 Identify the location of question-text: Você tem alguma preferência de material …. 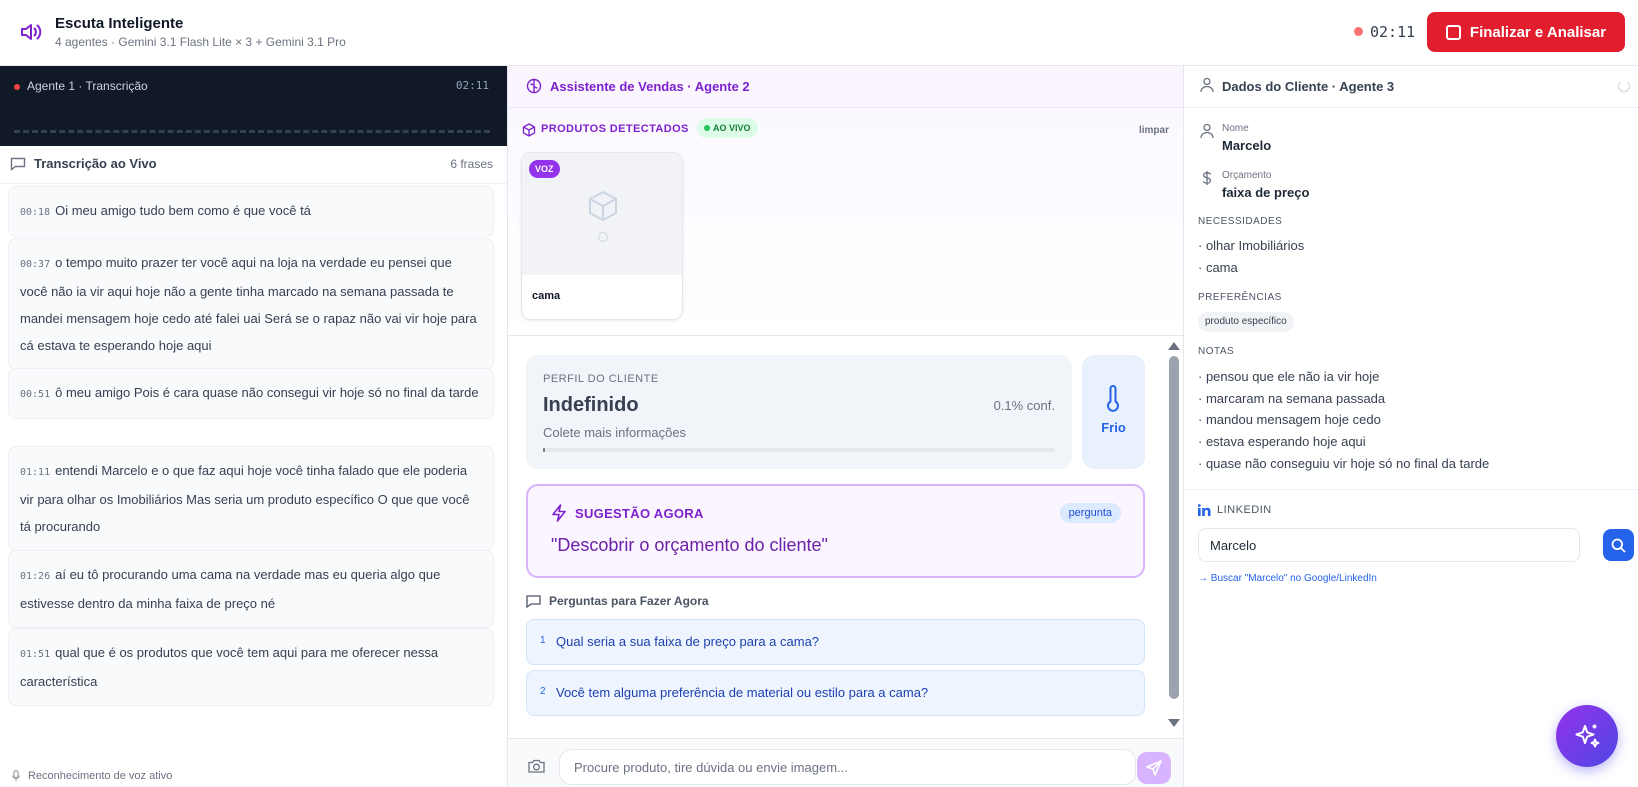
(742, 692).